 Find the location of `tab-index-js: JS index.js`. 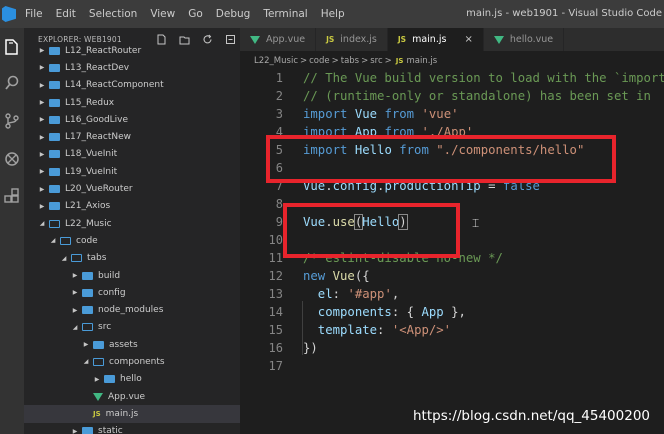

tab-index-js: JS index.js is located at coordinates (352, 39).